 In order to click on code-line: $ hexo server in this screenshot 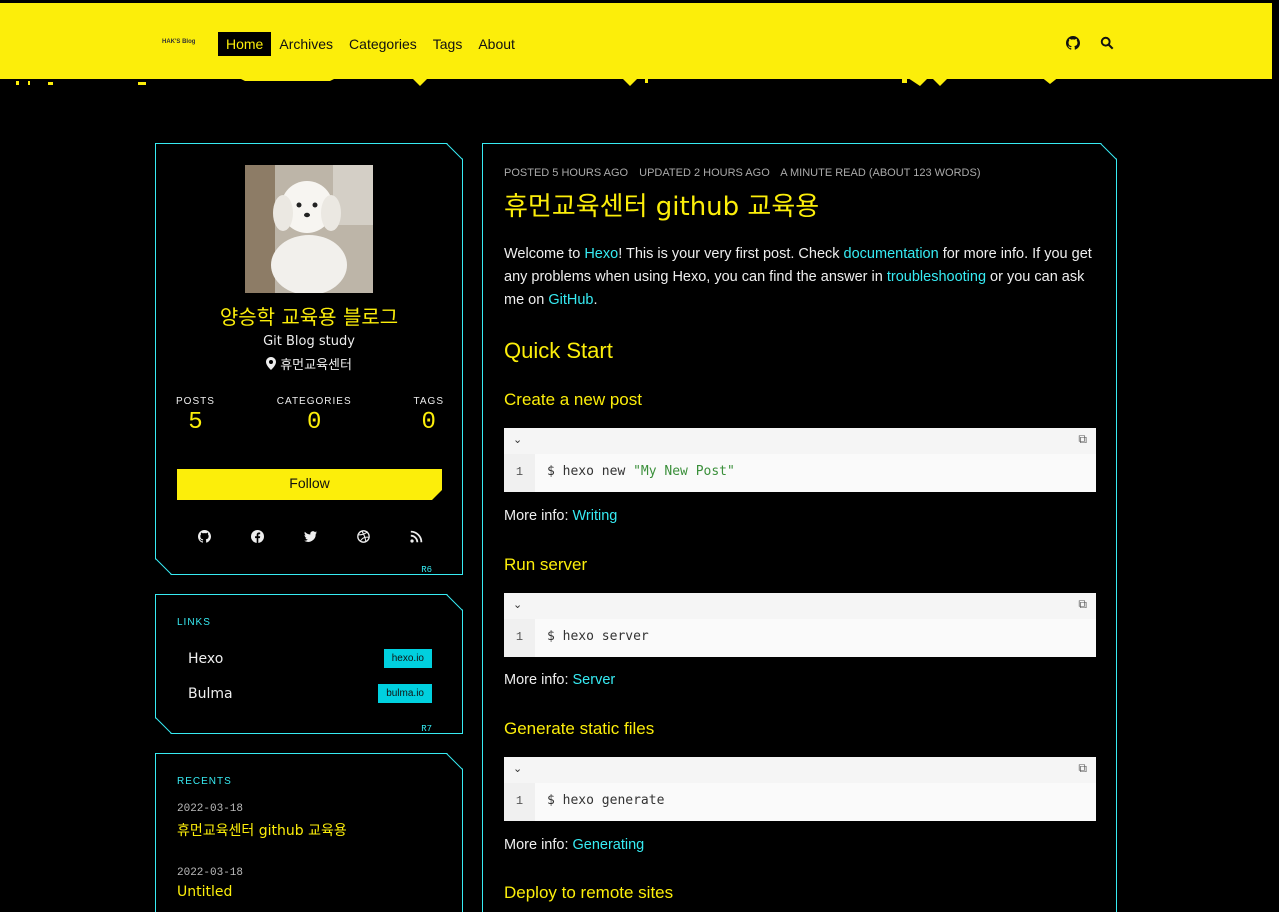, I will do `click(815, 638)`.